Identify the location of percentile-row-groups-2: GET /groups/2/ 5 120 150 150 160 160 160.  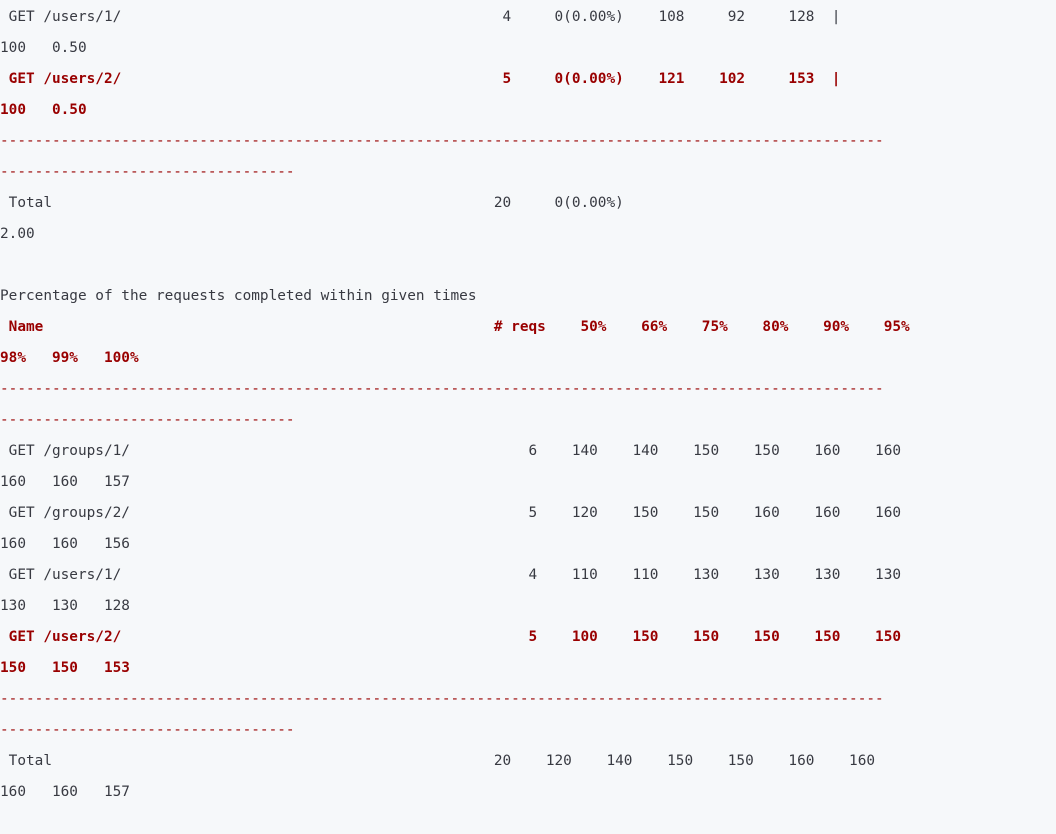
(451, 513).